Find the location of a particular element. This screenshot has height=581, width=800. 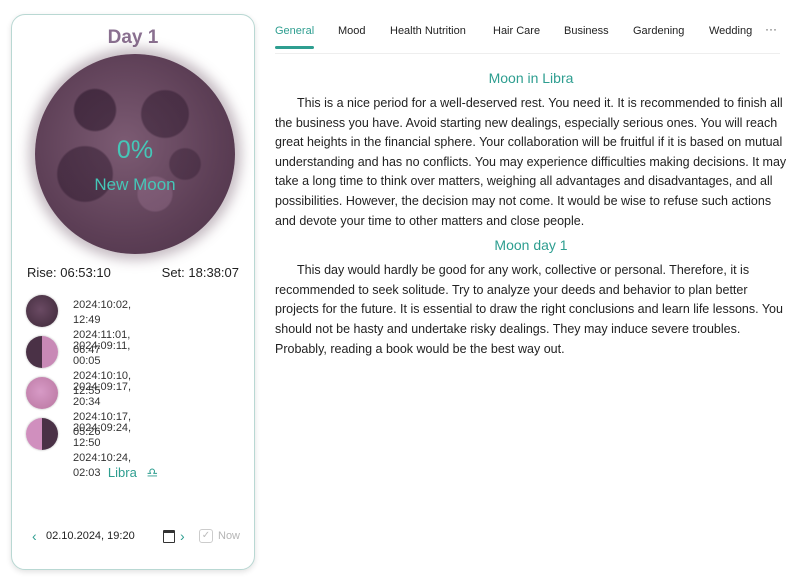

now-label: Now is located at coordinates (229, 536).